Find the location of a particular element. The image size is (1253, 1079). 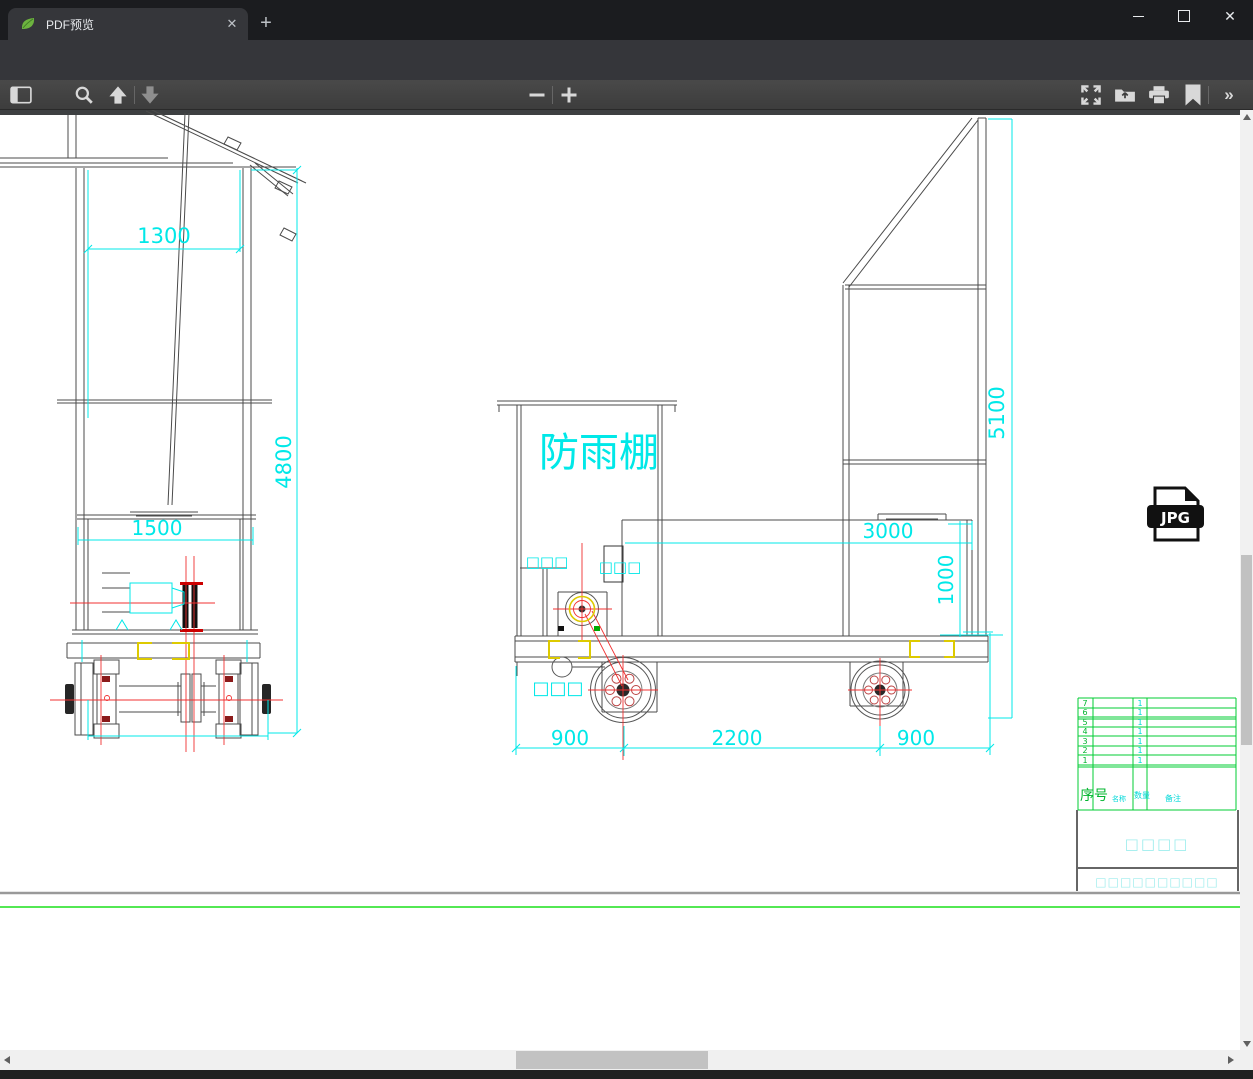

jpg-file-icon: JPG is located at coordinates (1175, 514).